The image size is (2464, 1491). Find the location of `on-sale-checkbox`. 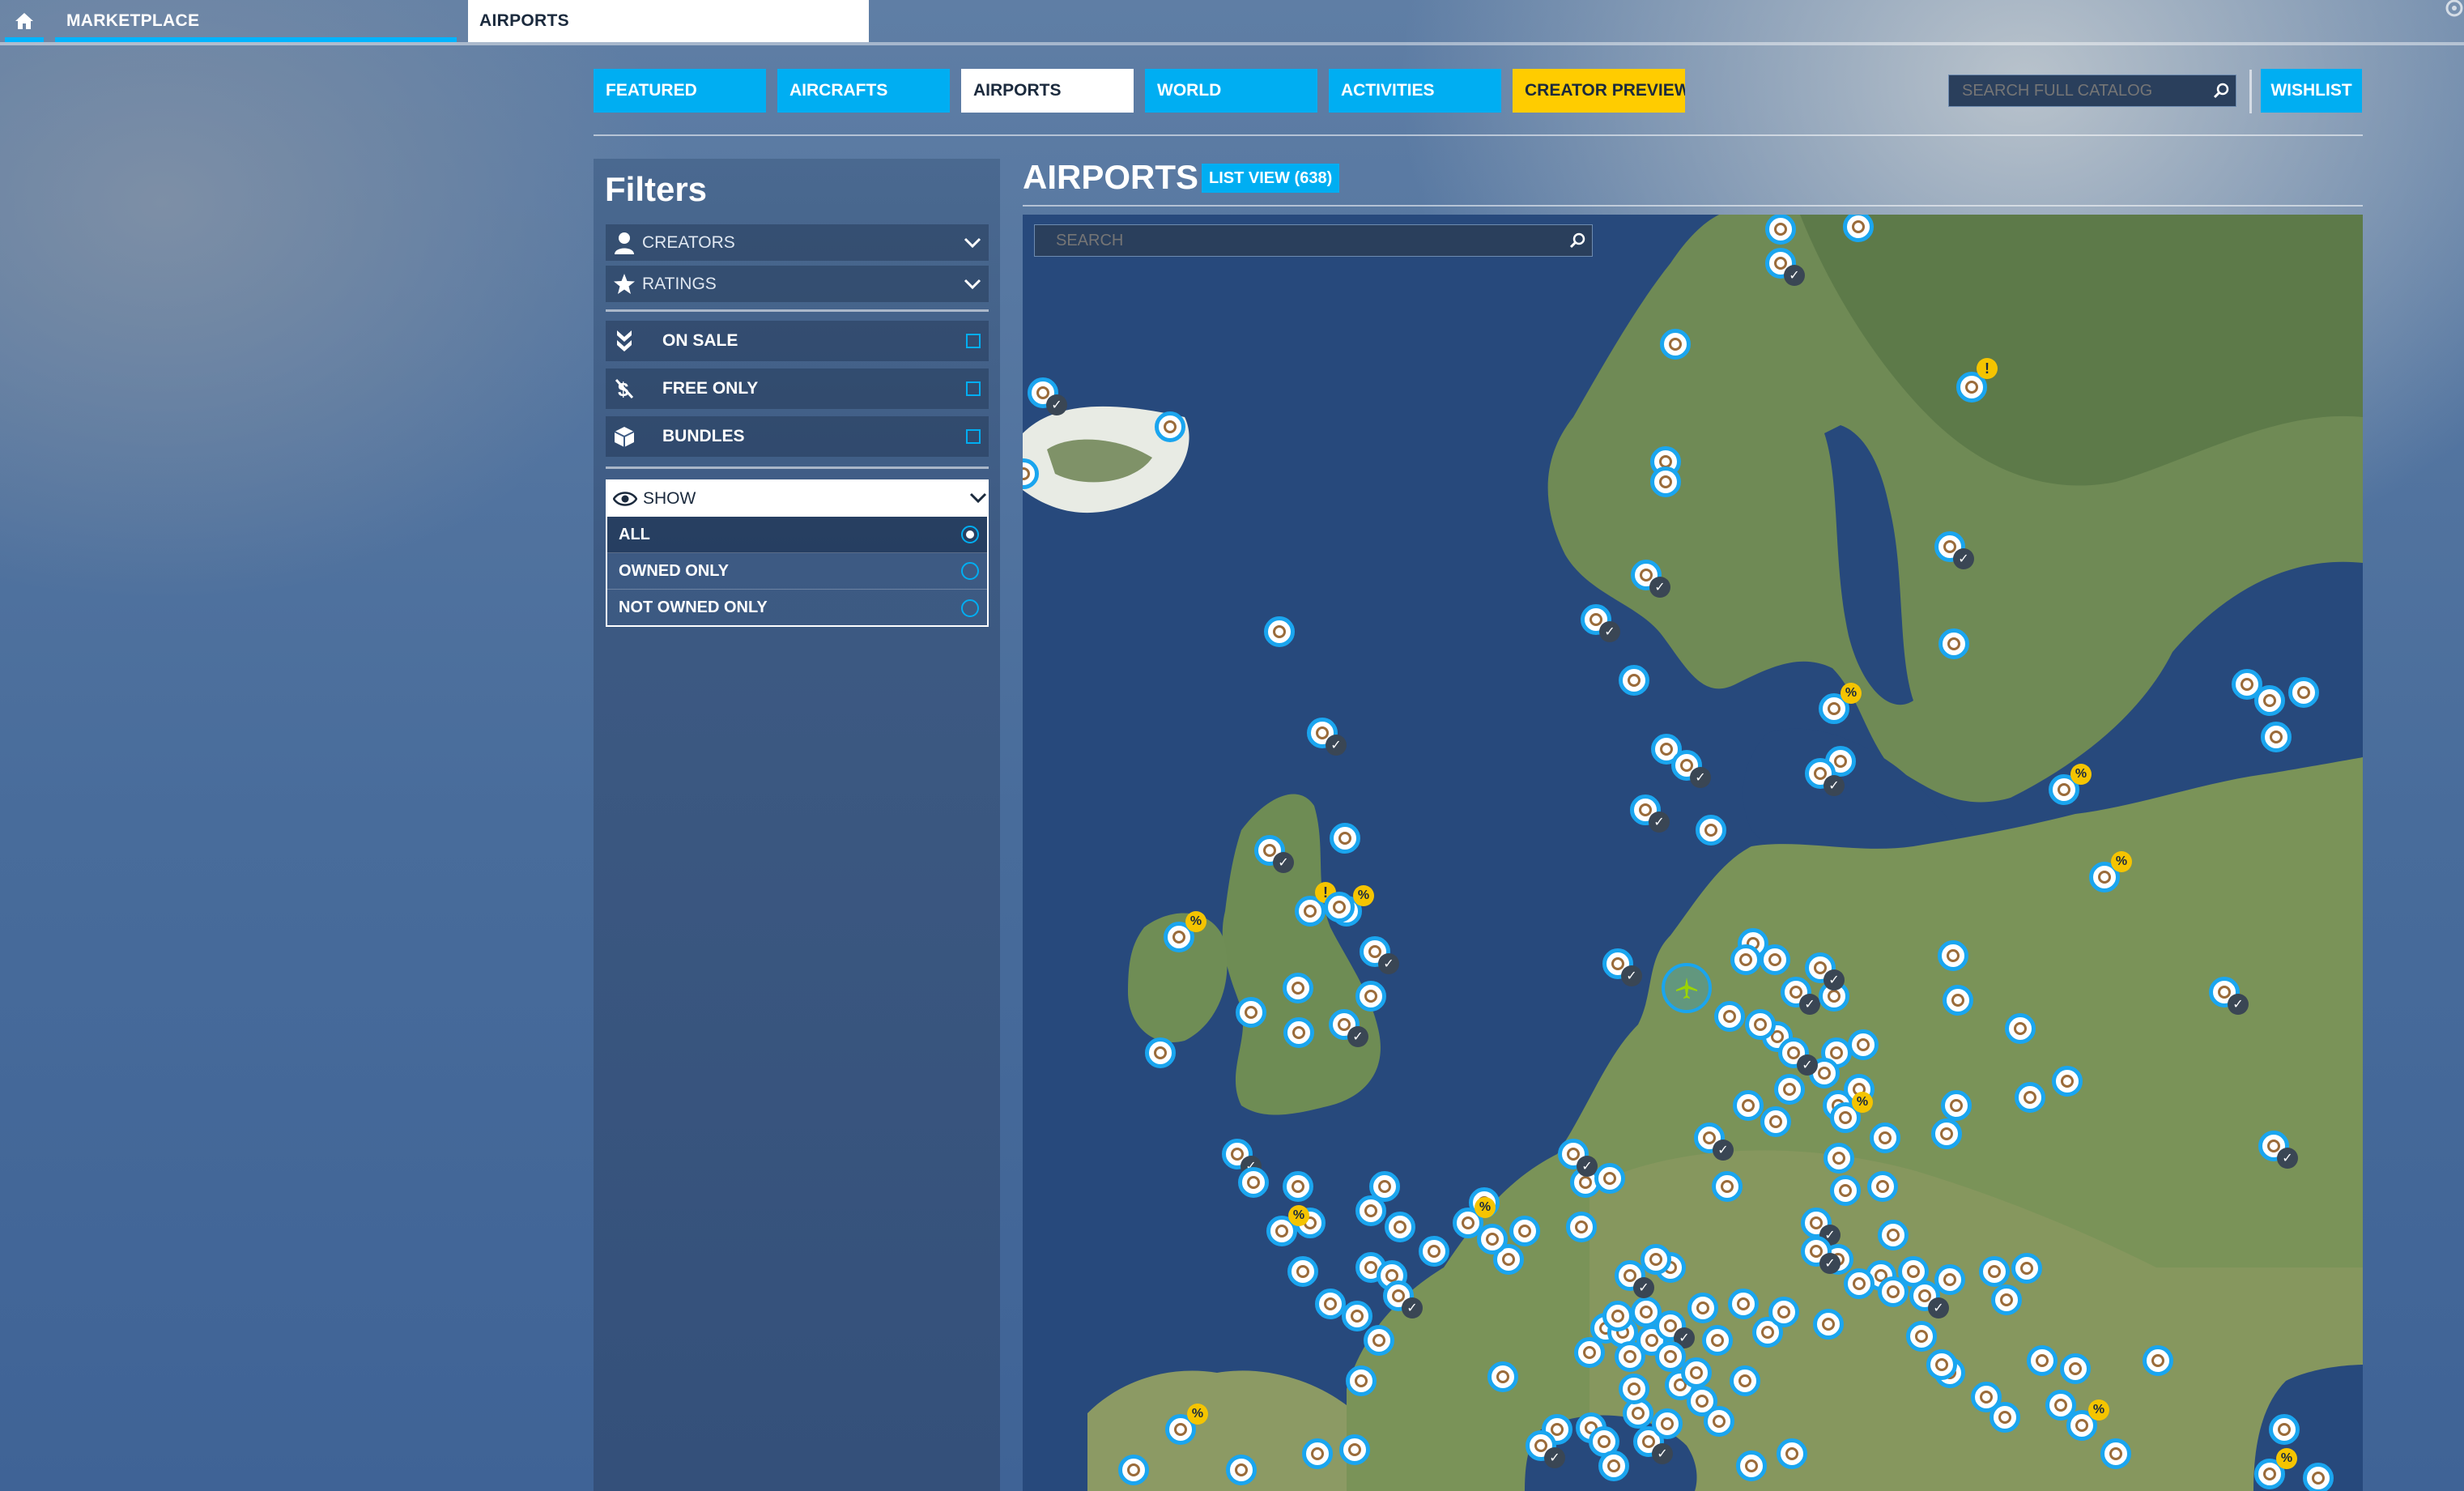

on-sale-checkbox is located at coordinates (973, 341).